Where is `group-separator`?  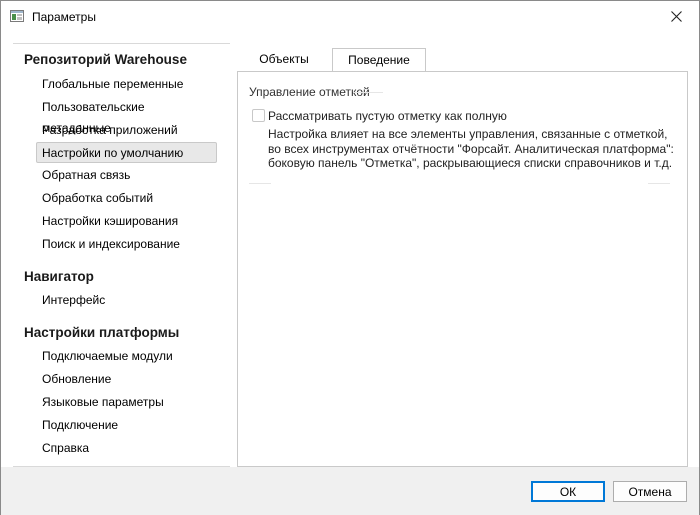 group-separator is located at coordinates (368, 92).